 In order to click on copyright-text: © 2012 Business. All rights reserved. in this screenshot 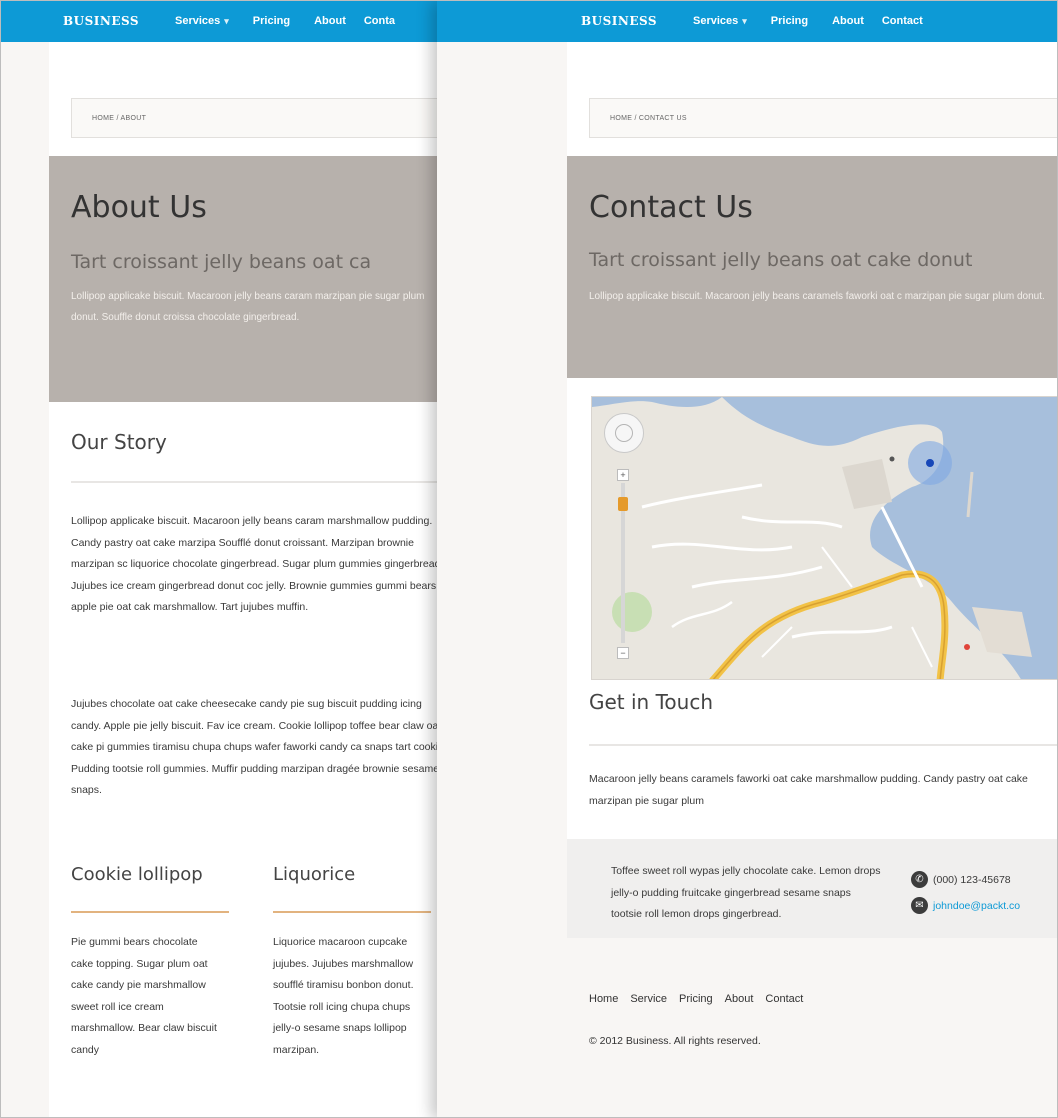, I will do `click(675, 1041)`.